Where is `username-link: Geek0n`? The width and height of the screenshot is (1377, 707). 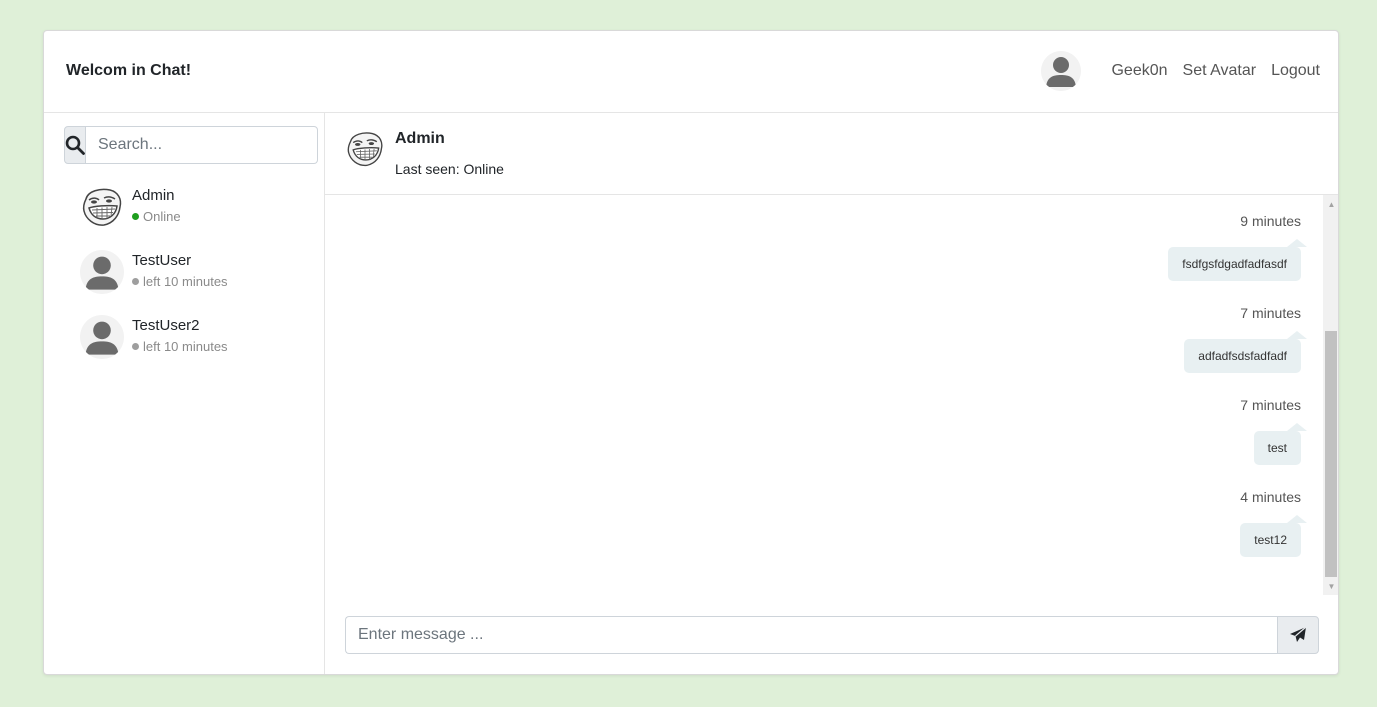
username-link: Geek0n is located at coordinates (1139, 71).